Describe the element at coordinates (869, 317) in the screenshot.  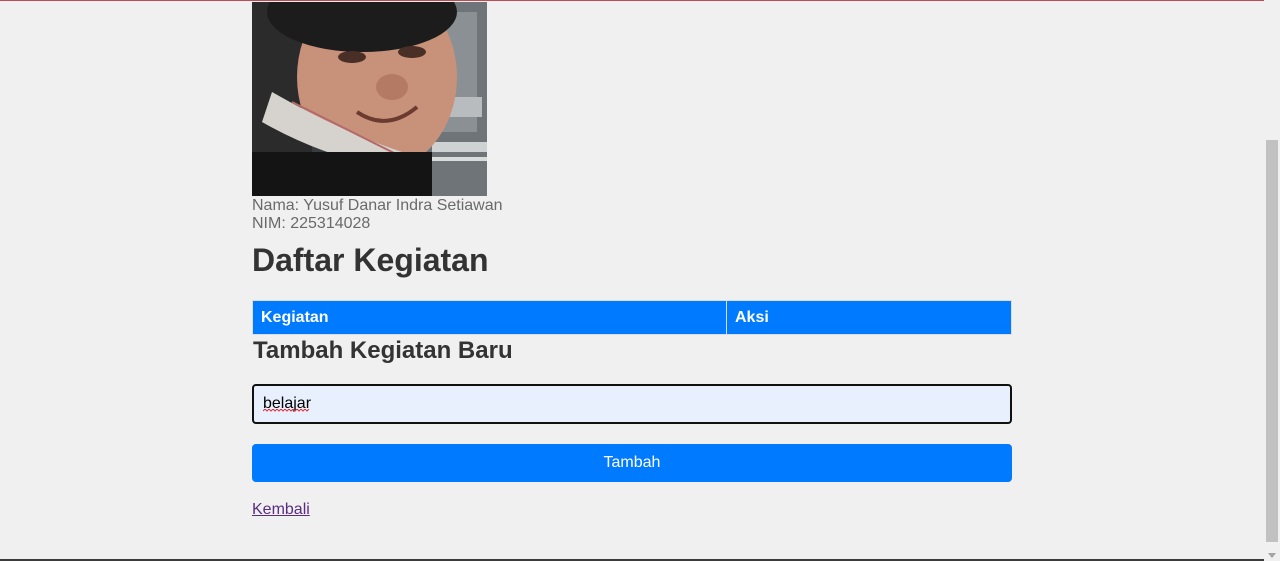
I see `column-header-aksi: Aksi` at that location.